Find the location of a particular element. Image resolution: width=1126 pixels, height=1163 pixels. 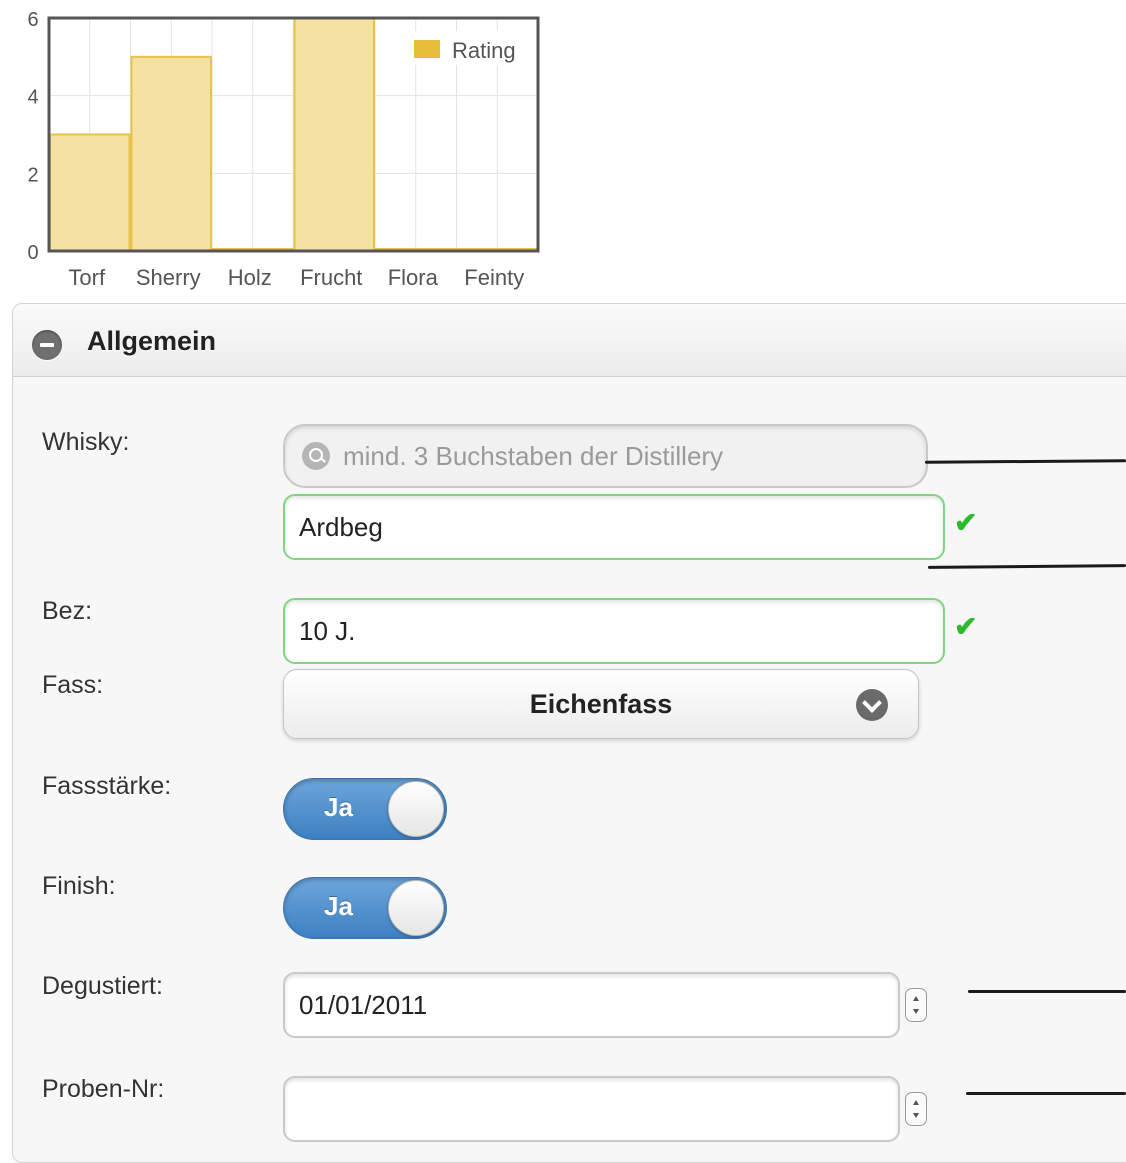

bar-sherry is located at coordinates (171, 154).